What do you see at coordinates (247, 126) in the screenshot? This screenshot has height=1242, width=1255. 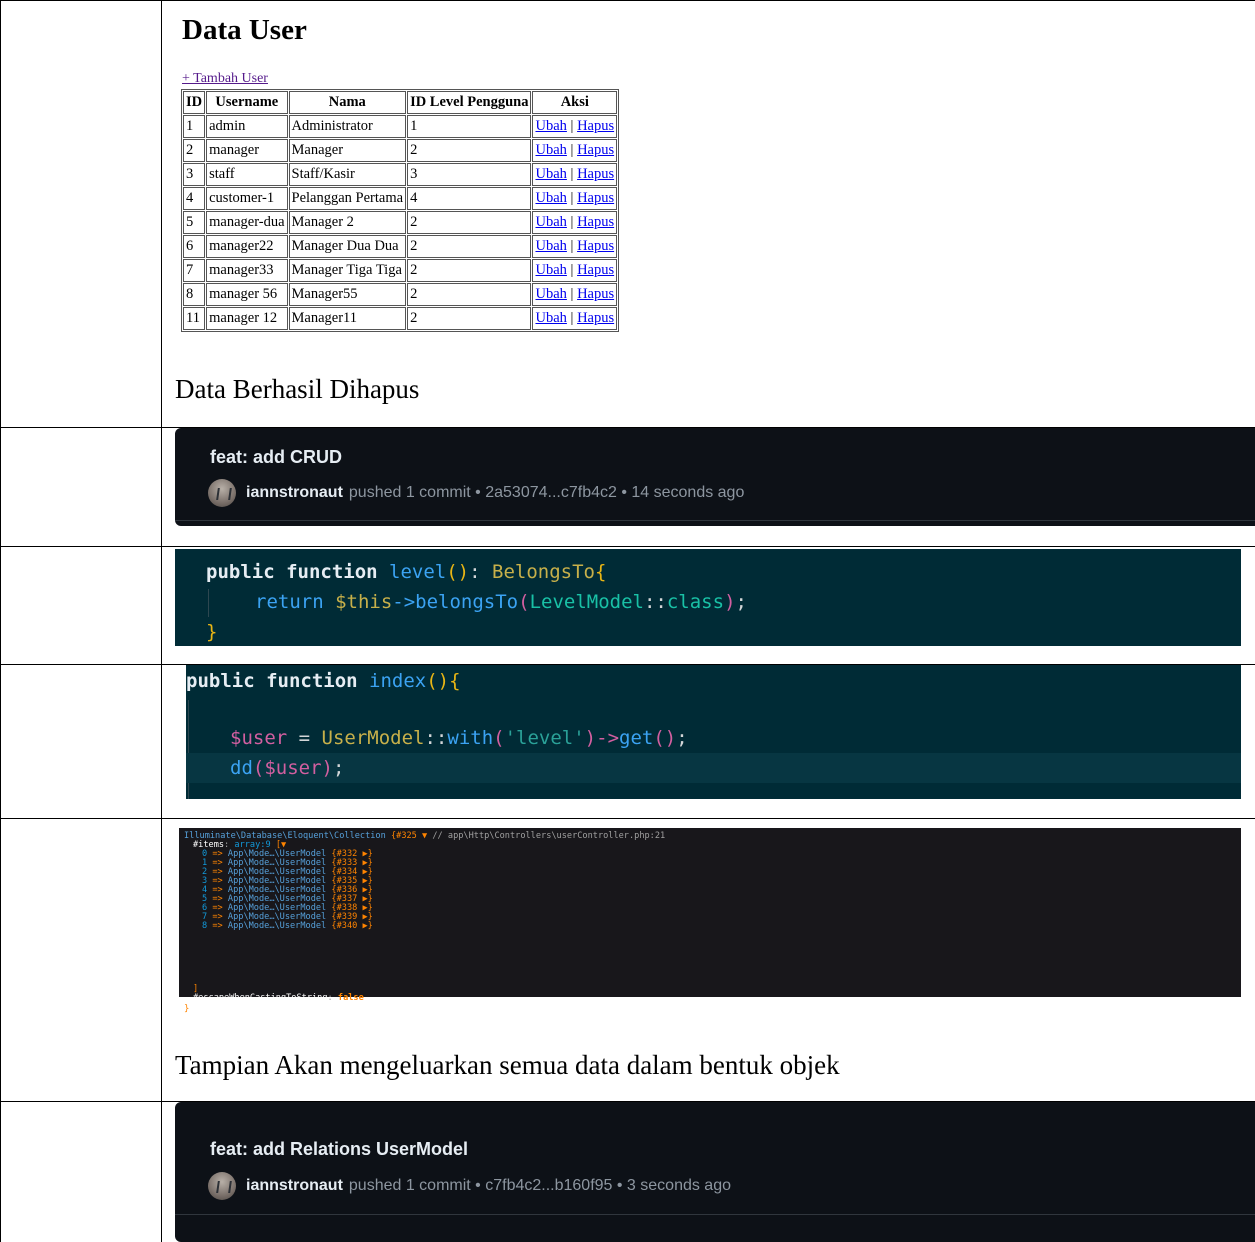 I see `cell-username: admin` at bounding box center [247, 126].